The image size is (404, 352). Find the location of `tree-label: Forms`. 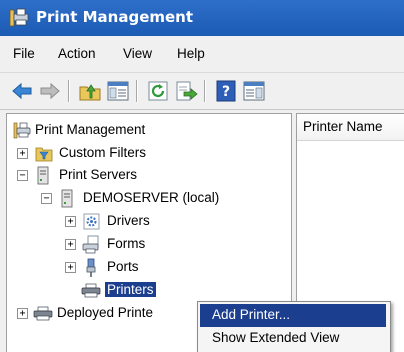

tree-label: Forms is located at coordinates (126, 243).